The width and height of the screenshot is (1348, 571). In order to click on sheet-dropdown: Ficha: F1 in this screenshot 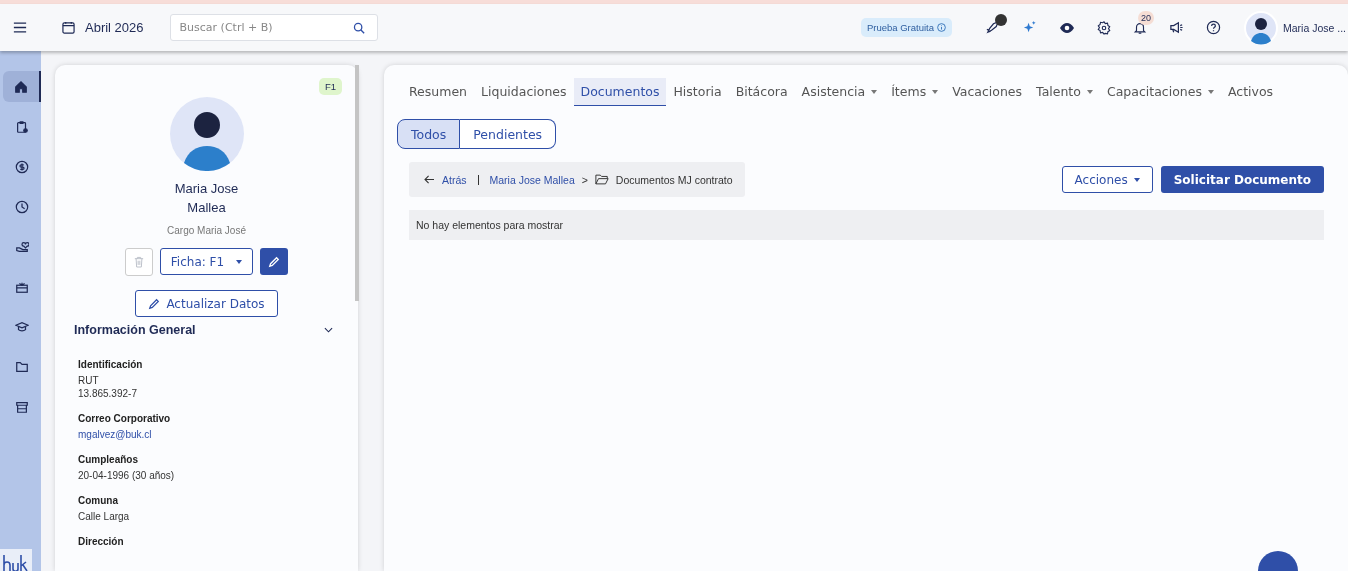, I will do `click(206, 261)`.